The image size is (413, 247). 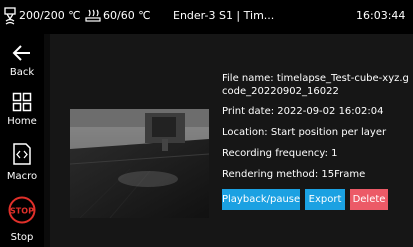 I want to click on stop-button: STOP Stop, so click(x=22, y=220).